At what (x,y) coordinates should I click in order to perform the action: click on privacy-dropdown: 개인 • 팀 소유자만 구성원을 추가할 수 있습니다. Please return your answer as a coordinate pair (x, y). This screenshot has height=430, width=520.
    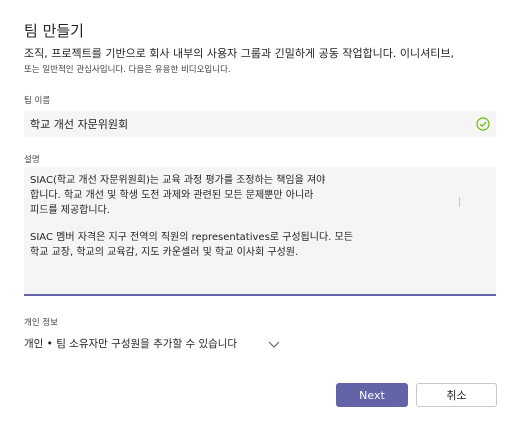
    Looking at the image, I should click on (153, 344).